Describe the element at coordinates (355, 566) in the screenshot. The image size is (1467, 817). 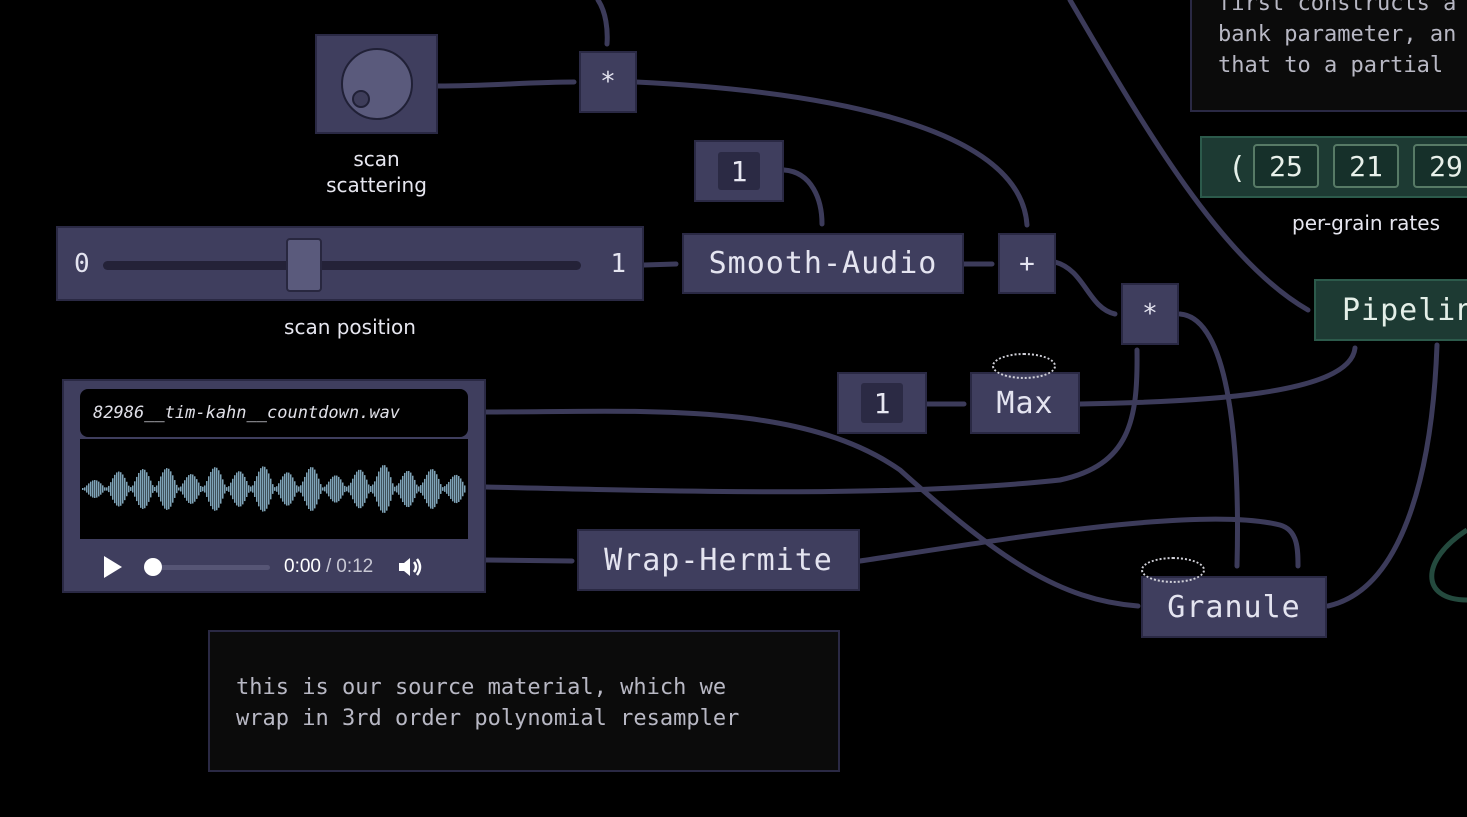
I see `duration: 0:12` at that location.